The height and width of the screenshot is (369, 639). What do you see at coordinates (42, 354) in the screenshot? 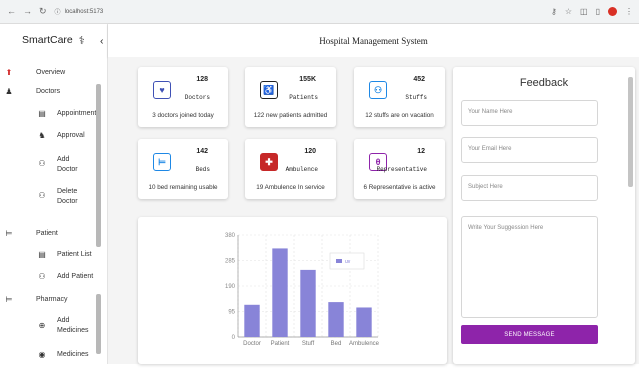
I see `pill-icon: ◉` at bounding box center [42, 354].